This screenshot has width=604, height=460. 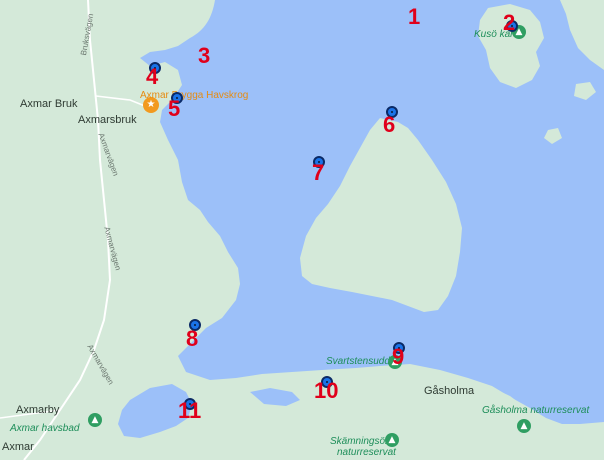 I want to click on place-gasholma: Gåsholma, so click(x=449, y=391).